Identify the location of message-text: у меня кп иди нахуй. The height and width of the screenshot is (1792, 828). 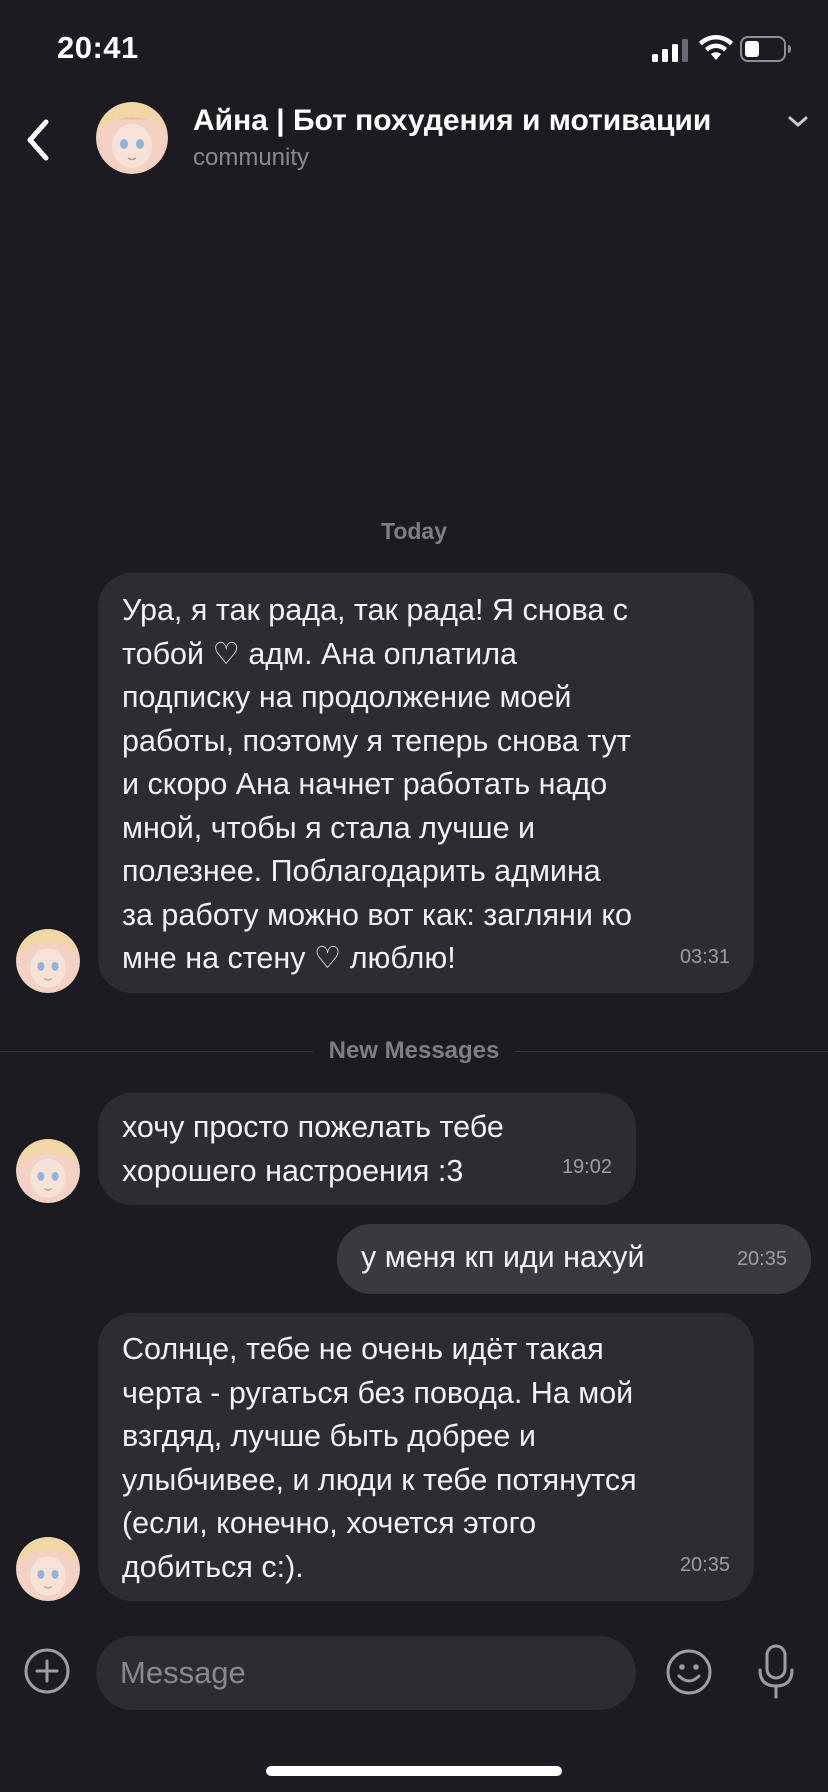
(503, 1257).